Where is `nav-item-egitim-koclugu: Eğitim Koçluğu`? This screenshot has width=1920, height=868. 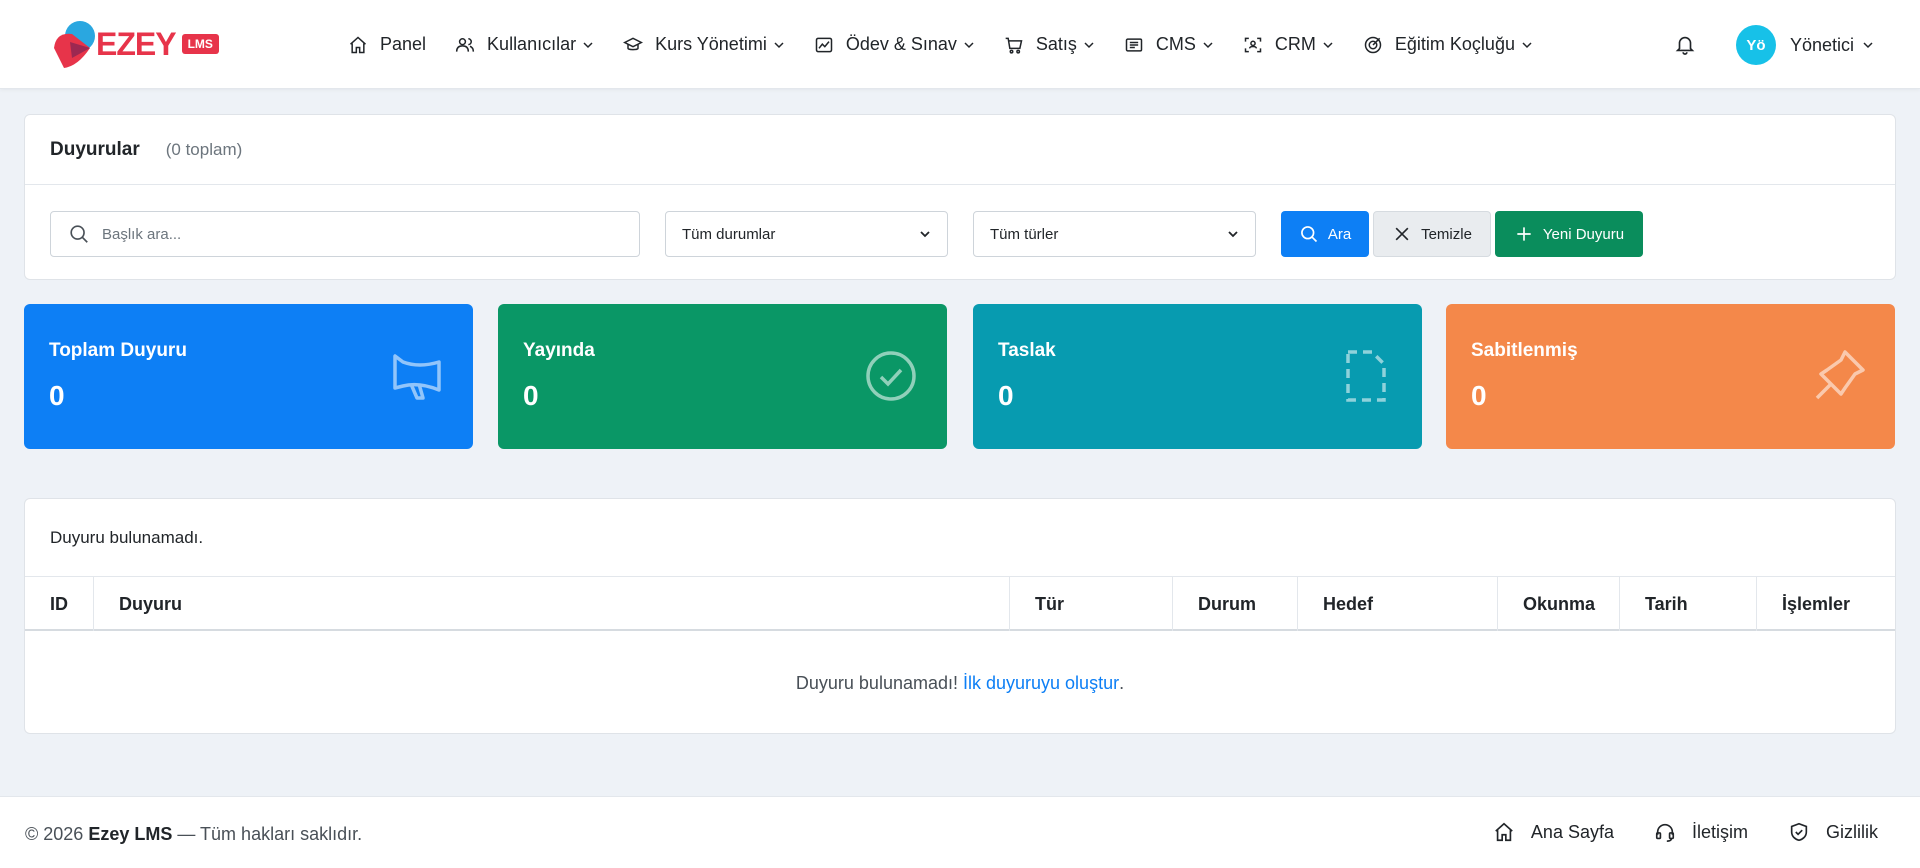
nav-item-egitim-koclugu: Eğitim Koçluğu is located at coordinates (1448, 44).